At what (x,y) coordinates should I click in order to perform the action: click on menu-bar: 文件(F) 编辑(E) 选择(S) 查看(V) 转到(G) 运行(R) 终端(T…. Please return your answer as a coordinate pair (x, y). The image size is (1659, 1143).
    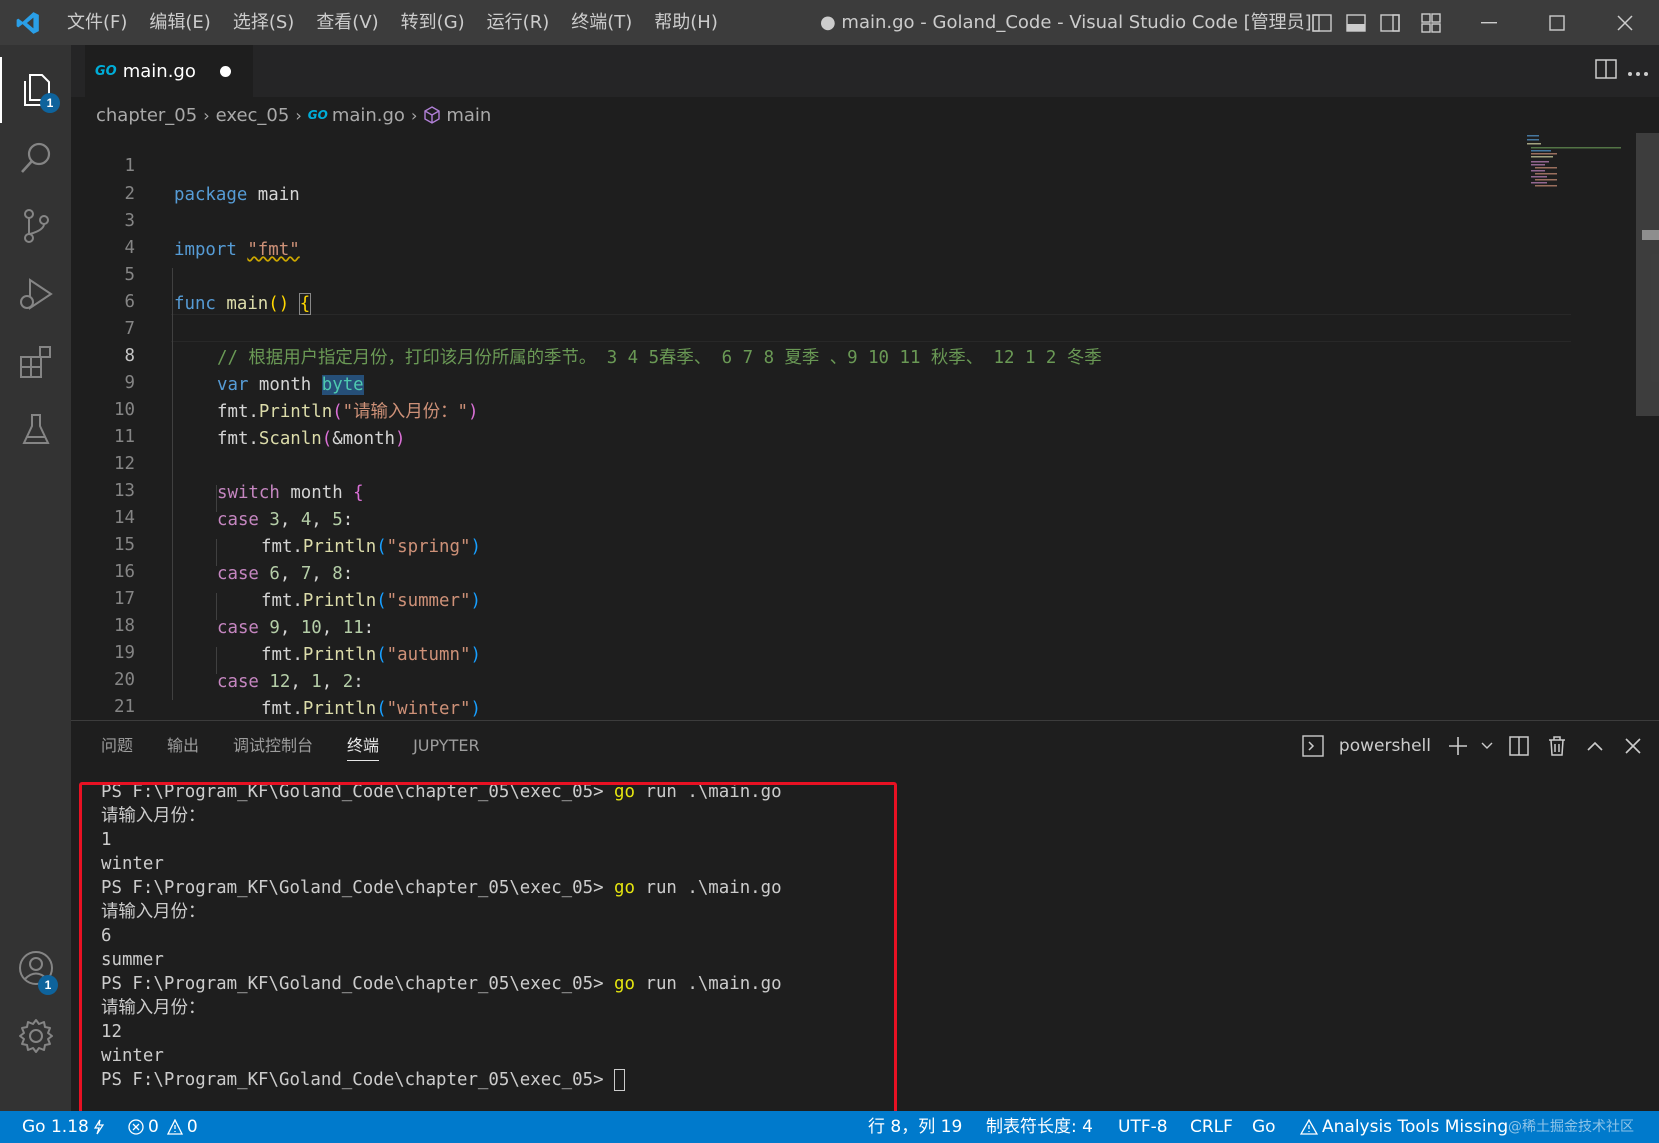
    Looking at the image, I should click on (392, 22).